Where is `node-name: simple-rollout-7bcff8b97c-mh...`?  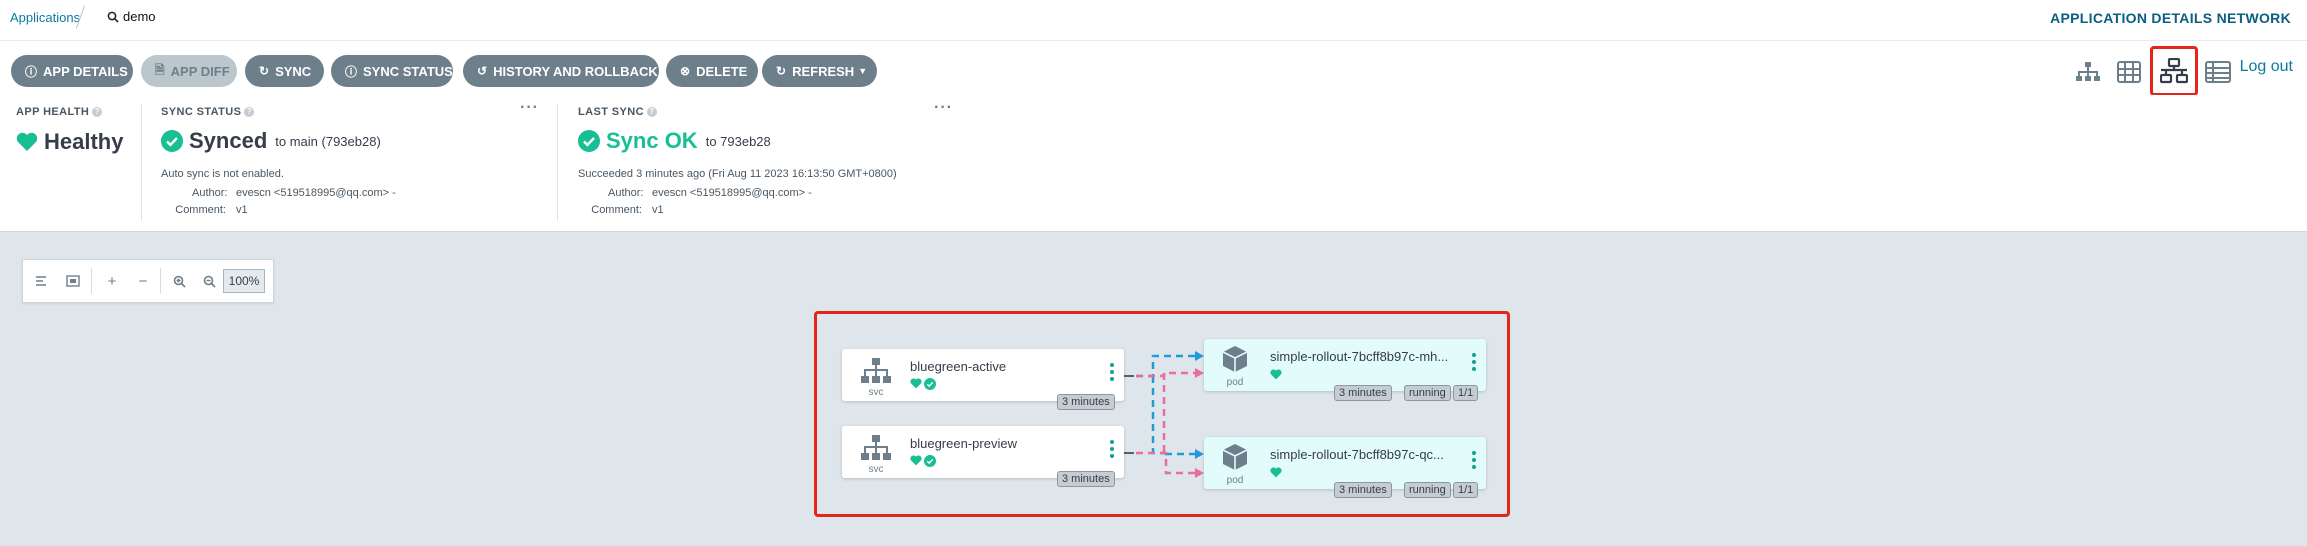
node-name: simple-rollout-7bcff8b97c-mh... is located at coordinates (1359, 356).